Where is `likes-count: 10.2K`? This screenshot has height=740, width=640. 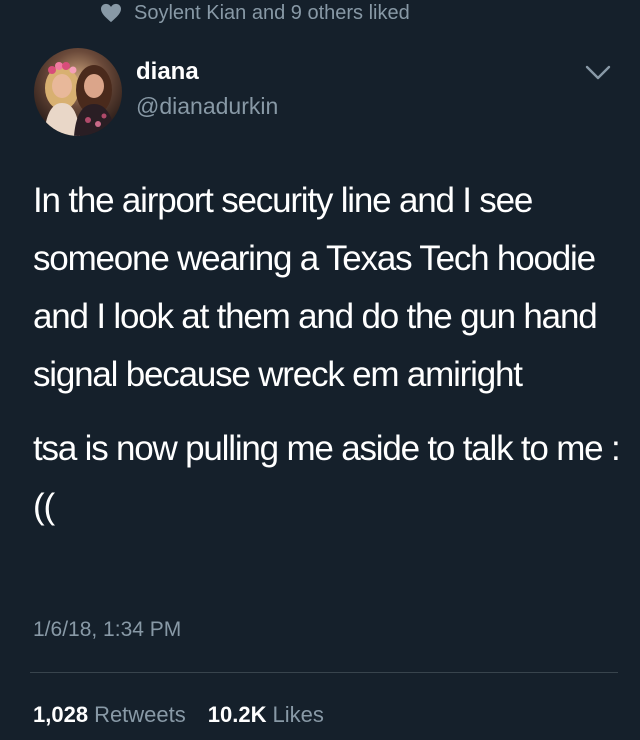 likes-count: 10.2K is located at coordinates (237, 715).